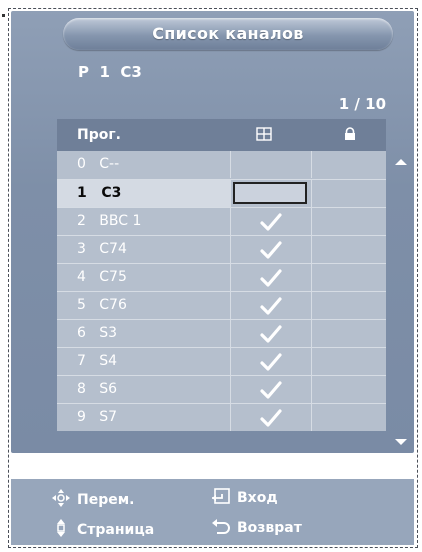  I want to click on table-row: 7 S4, so click(221, 361).